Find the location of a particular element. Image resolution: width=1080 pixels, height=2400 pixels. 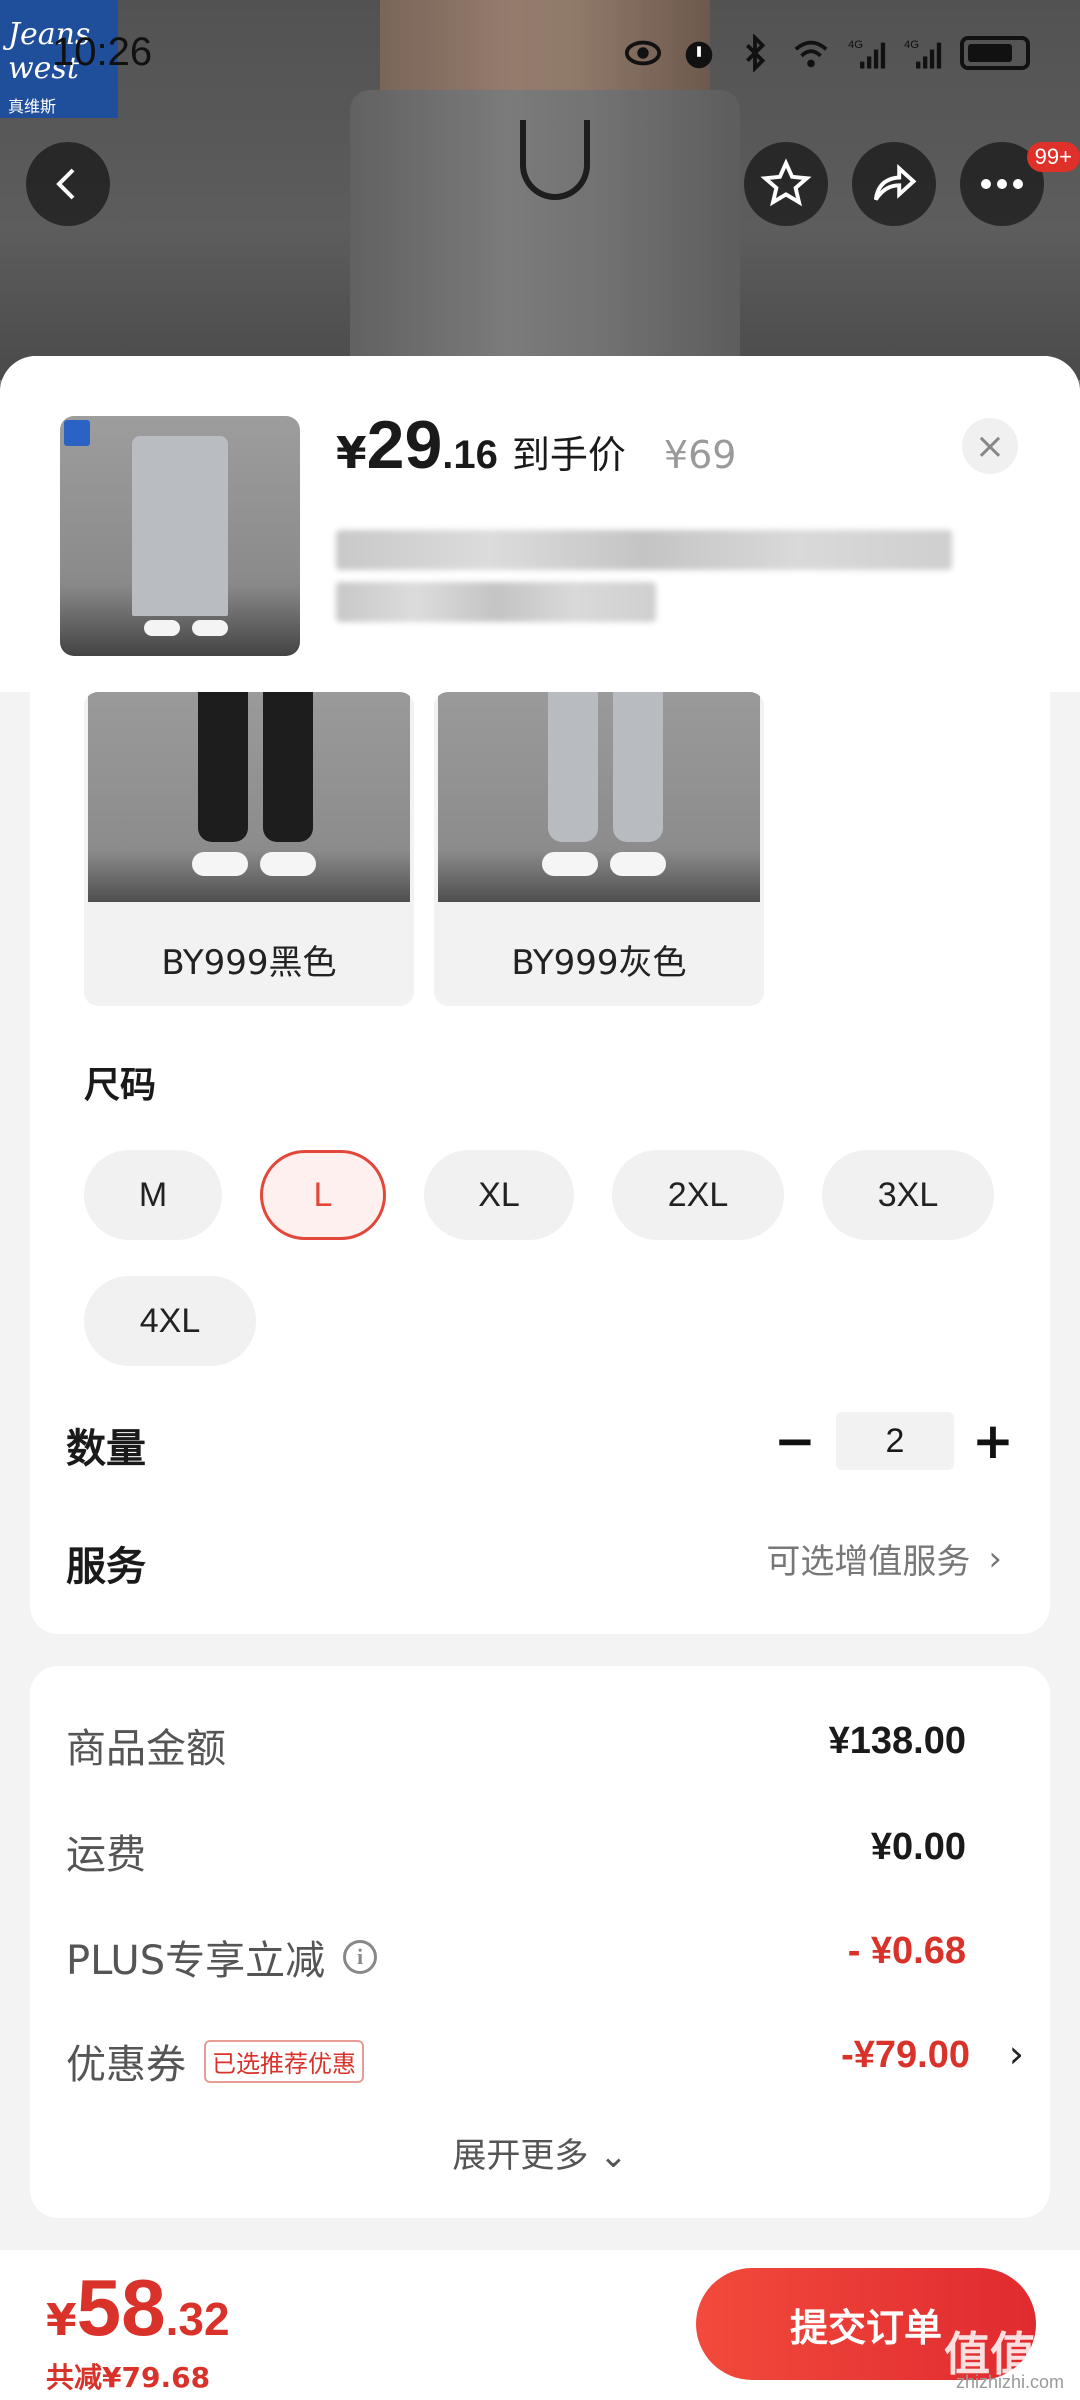

close-button: × is located at coordinates (990, 446).